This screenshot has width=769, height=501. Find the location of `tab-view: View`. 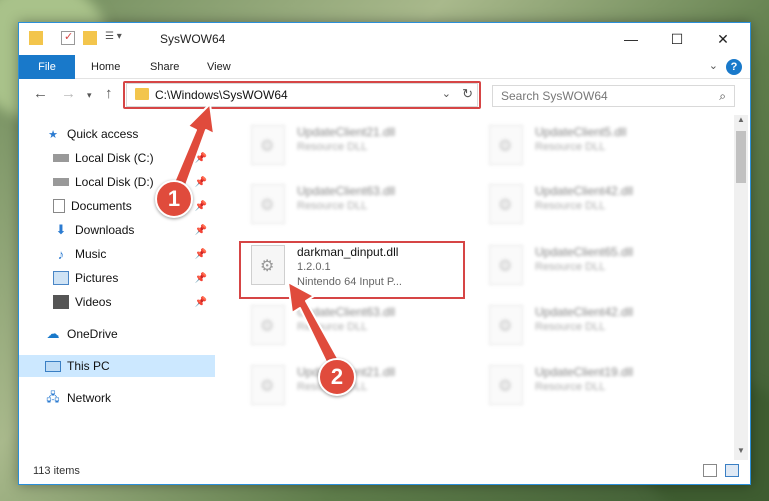

tab-view: View is located at coordinates (219, 67).